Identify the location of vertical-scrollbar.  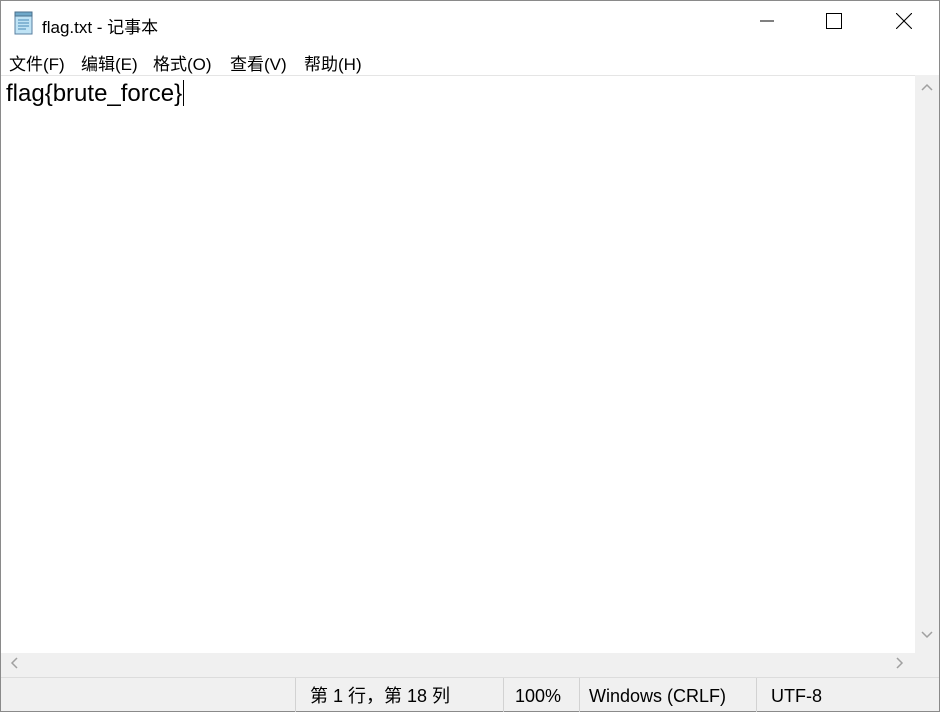
(927, 364).